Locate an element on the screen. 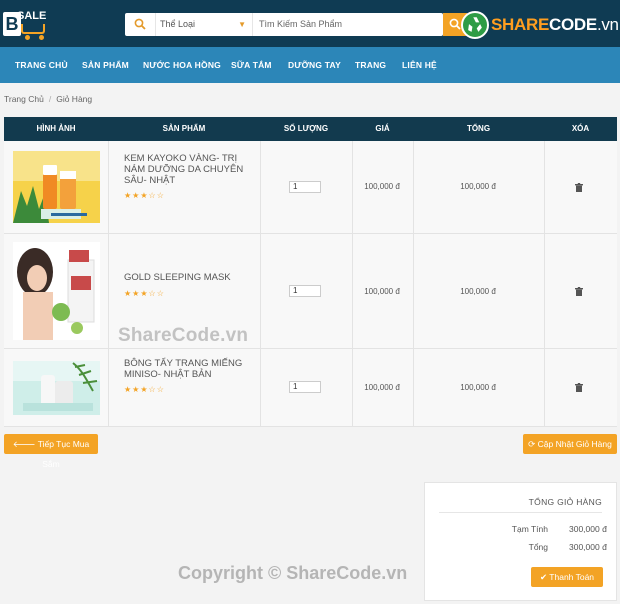 This screenshot has width=620, height=604. watermark-text: ShareCode.vn is located at coordinates (183, 335).